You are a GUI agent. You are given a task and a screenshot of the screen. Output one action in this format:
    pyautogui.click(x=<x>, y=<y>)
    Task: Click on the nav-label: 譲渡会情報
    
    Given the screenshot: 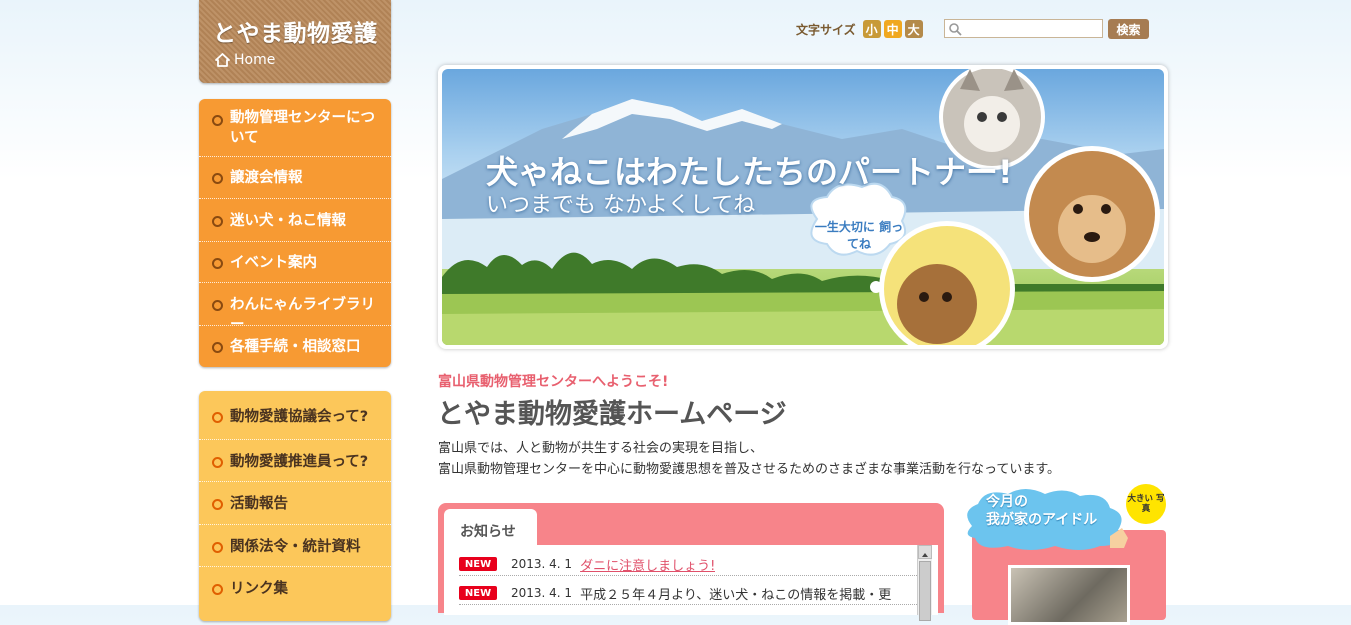 What is the action you would take?
    pyautogui.click(x=266, y=178)
    